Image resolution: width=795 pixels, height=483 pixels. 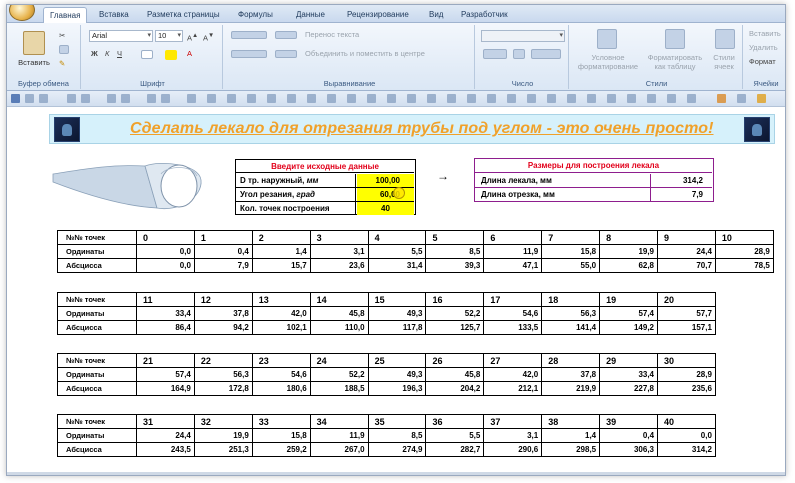 What do you see at coordinates (686, 327) in the screenshot?
I see `table-cell: 157,1` at bounding box center [686, 327].